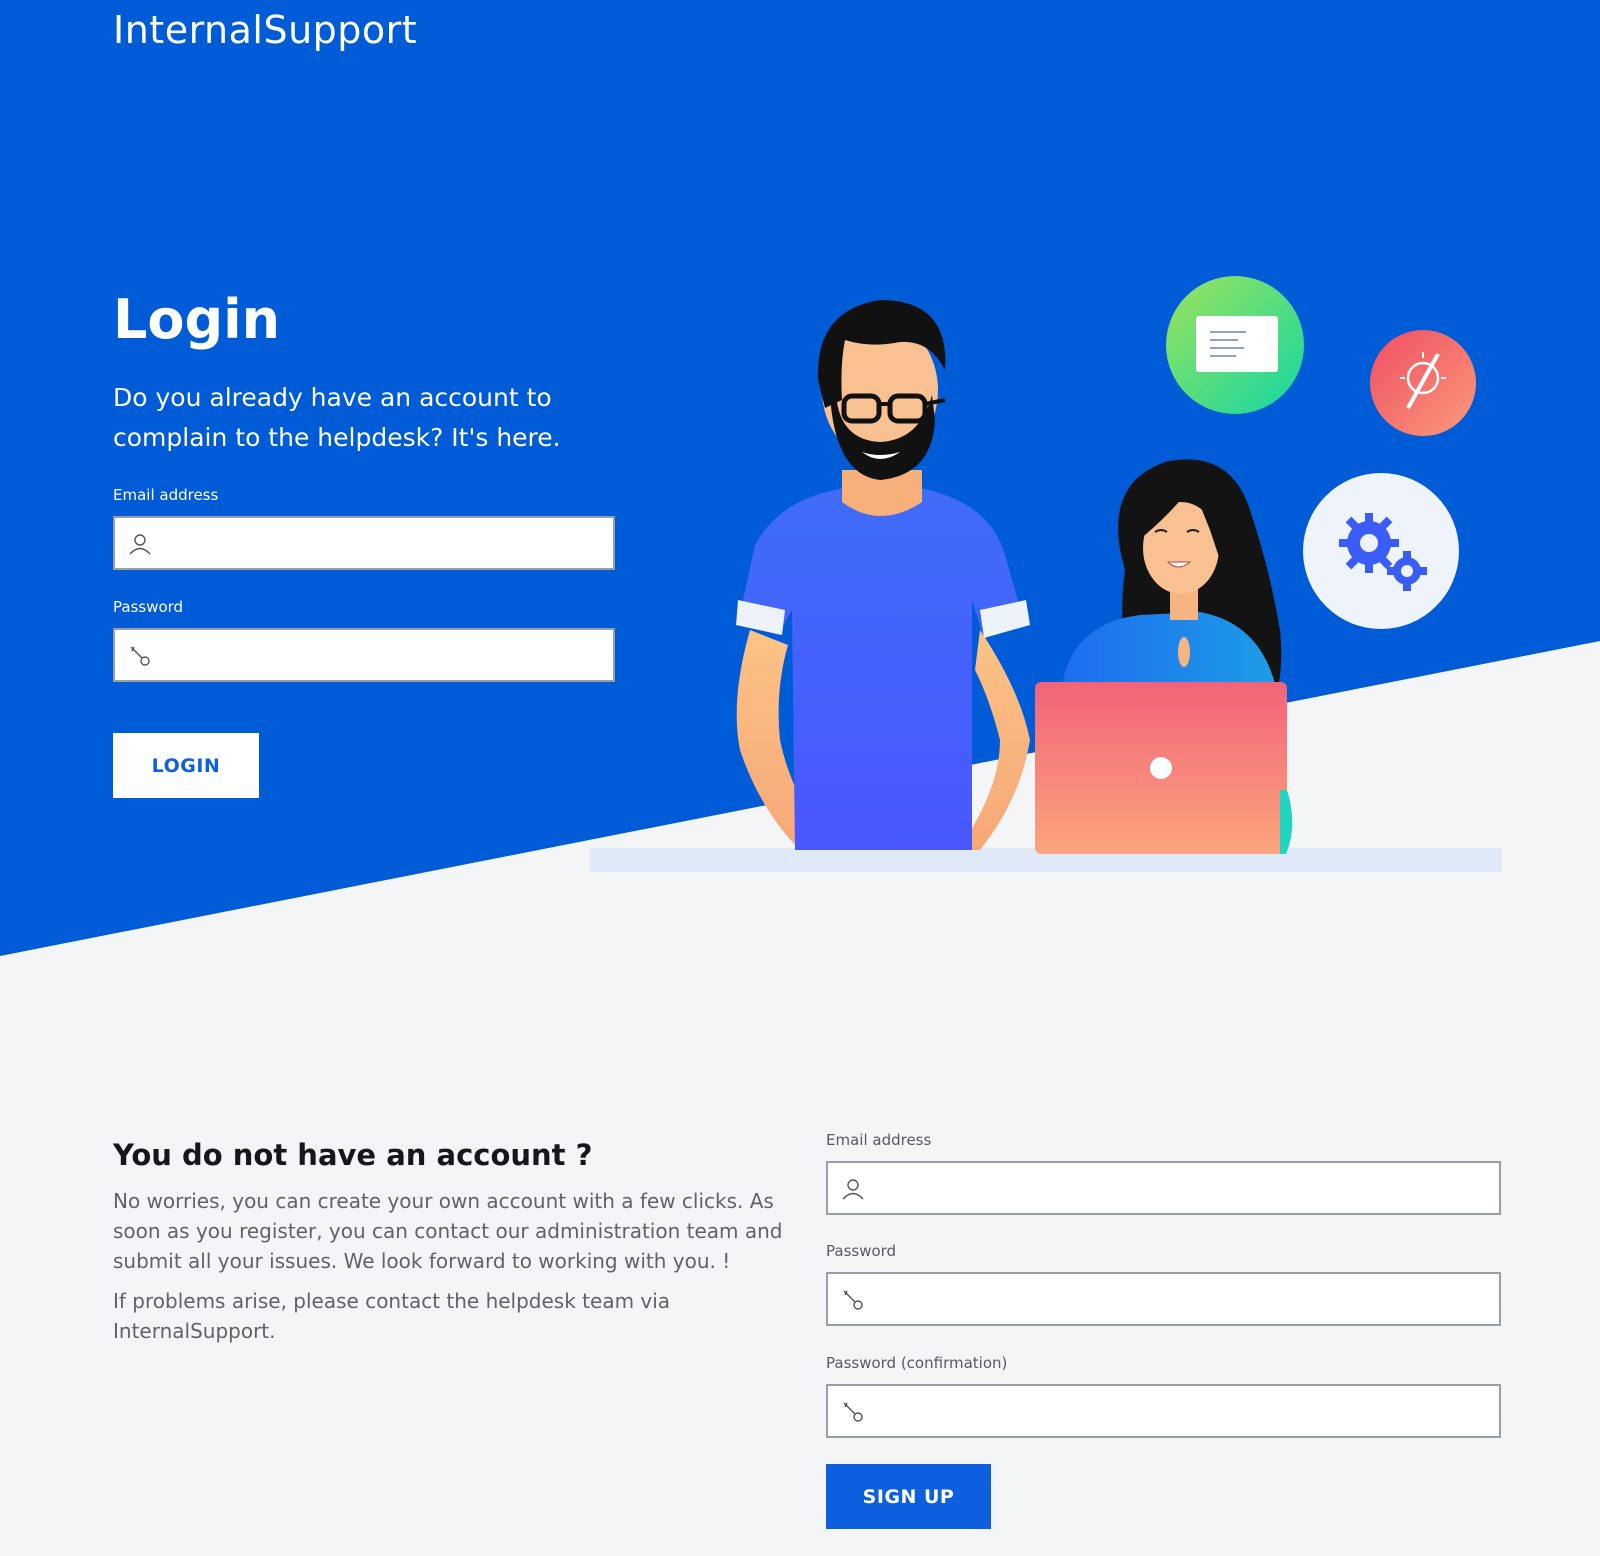  I want to click on login-button: LOGIN, so click(186, 765).